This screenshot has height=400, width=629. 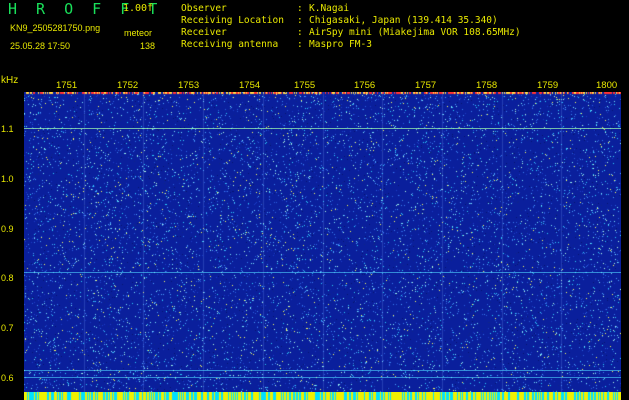 I want to click on signal-level-bar, so click(x=322, y=396).